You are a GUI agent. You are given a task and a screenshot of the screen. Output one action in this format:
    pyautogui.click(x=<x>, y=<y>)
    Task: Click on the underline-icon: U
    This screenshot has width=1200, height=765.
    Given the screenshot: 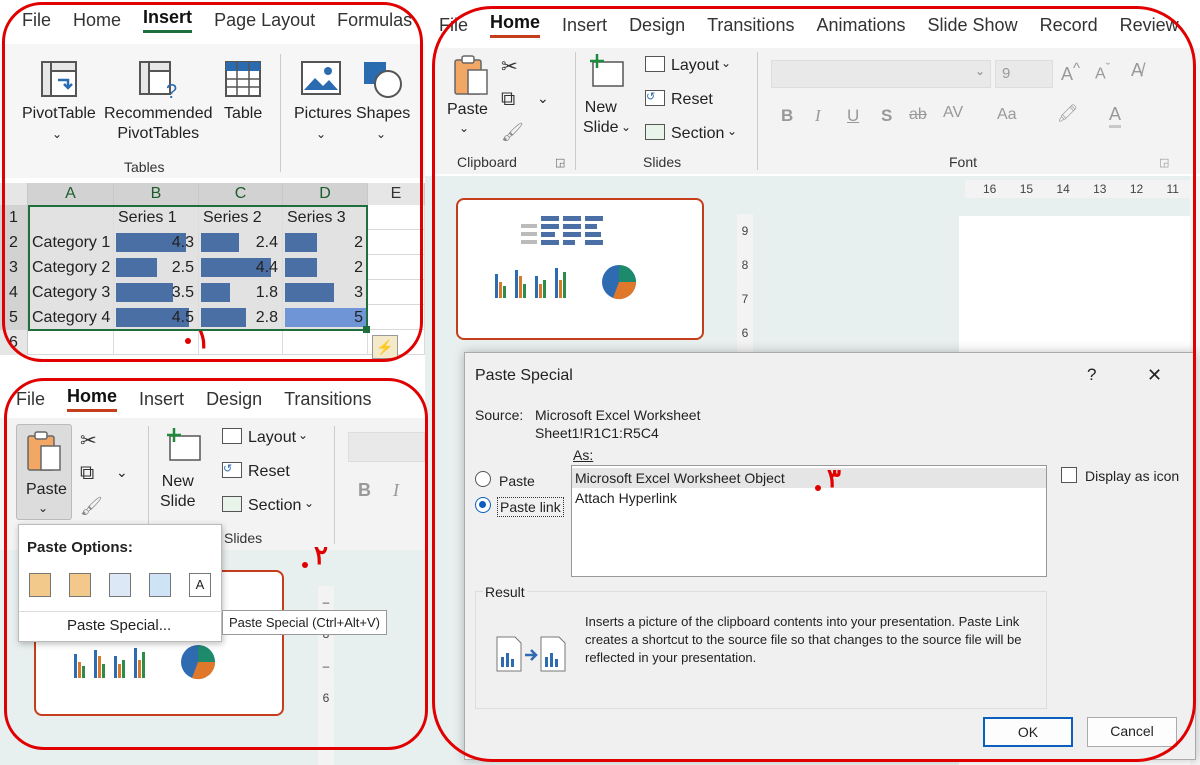 What is the action you would take?
    pyautogui.click(x=853, y=116)
    